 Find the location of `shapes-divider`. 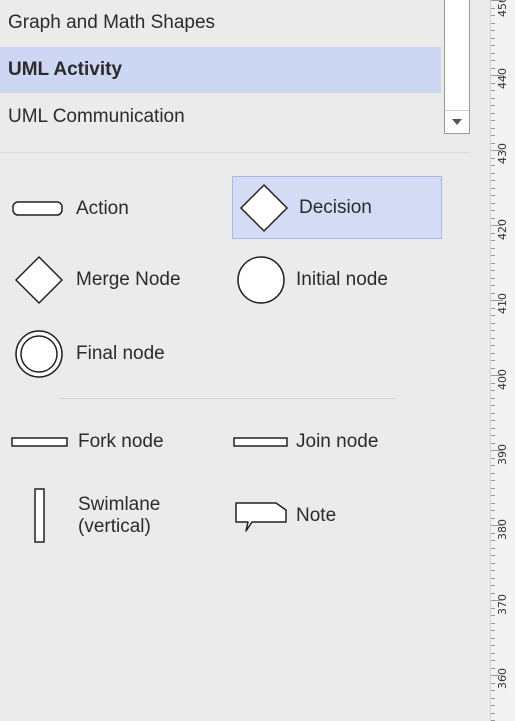

shapes-divider is located at coordinates (227, 398).